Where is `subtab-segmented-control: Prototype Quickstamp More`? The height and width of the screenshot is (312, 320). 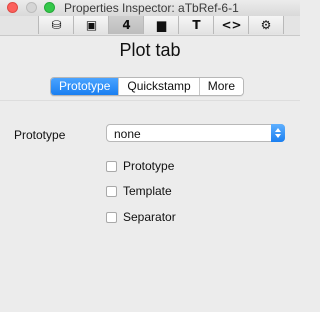 subtab-segmented-control: Prototype Quickstamp More is located at coordinates (147, 86).